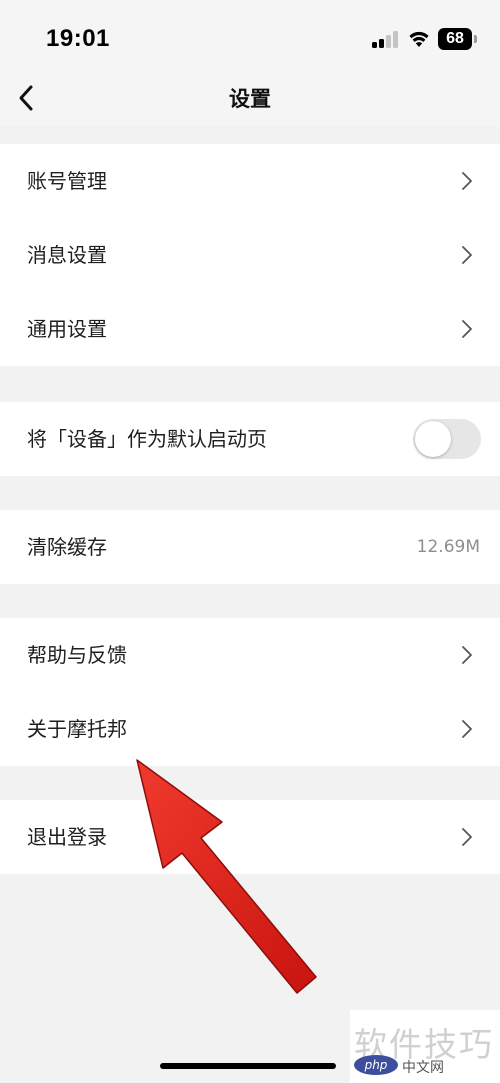  Describe the element at coordinates (77, 655) in the screenshot. I see `row-label: 帮助与反馈` at that location.